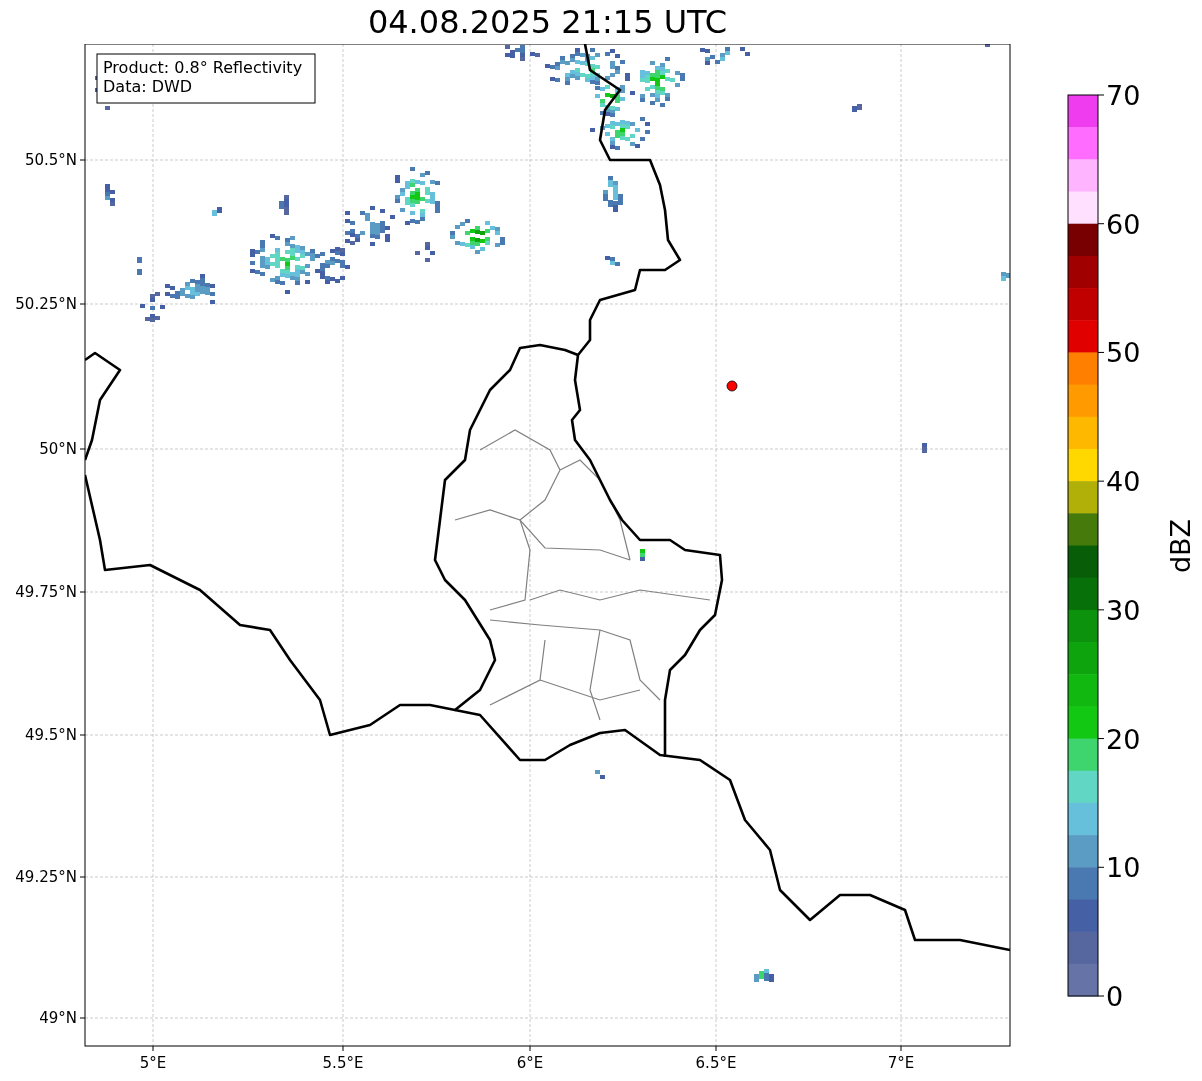 The image size is (1202, 1081). Describe the element at coordinates (1123, 224) in the screenshot. I see `colorbar-tick-label: 60` at that location.